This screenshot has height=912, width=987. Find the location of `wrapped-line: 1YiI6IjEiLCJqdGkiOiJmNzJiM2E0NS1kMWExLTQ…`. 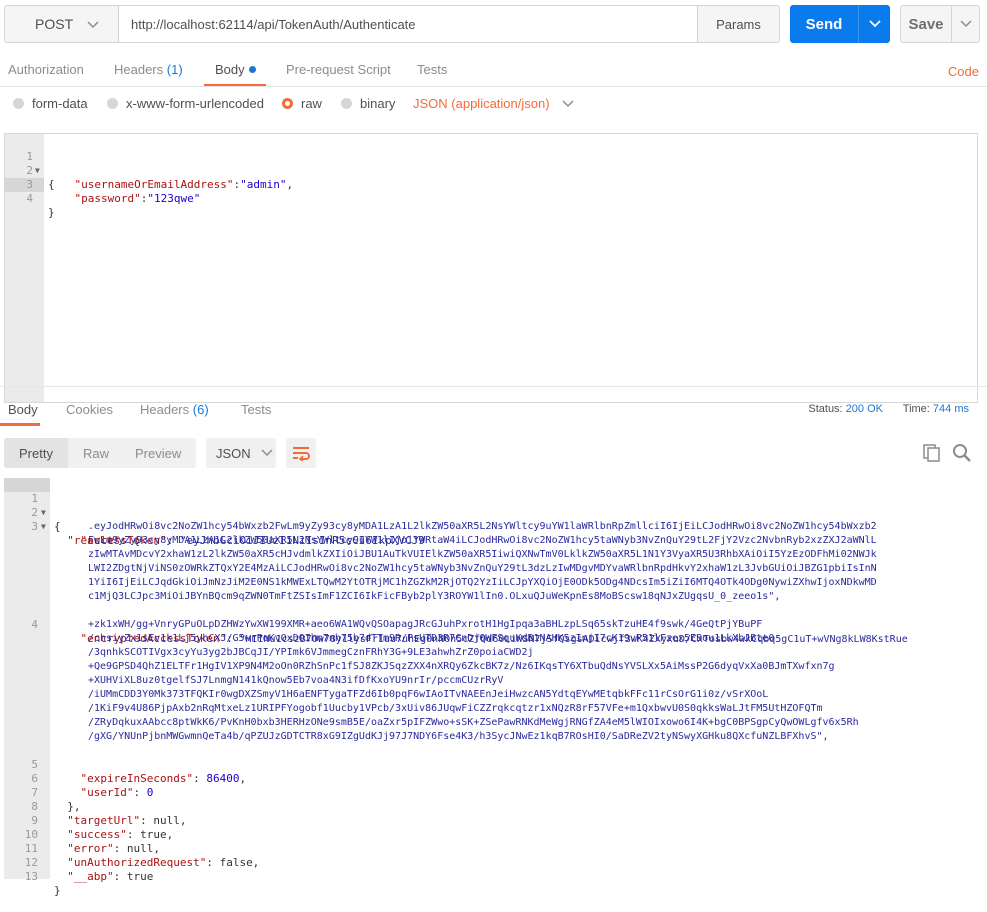

wrapped-line: 1YiI6IjEiLCJqdGkiOiJmNzJiM2E0NS1kMWExLTQ… is located at coordinates (482, 582).